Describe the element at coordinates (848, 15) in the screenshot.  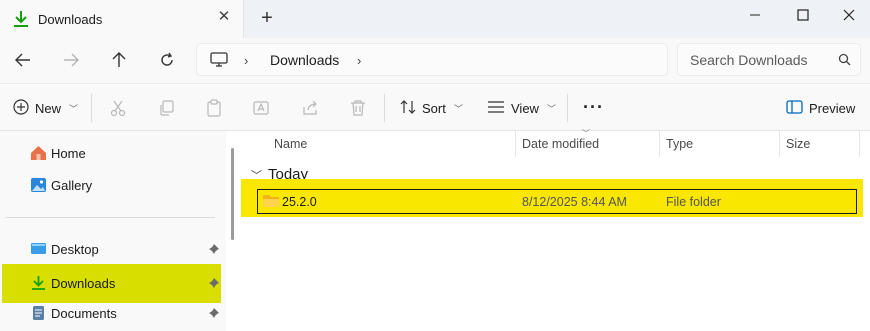
I see `close-window-button` at that location.